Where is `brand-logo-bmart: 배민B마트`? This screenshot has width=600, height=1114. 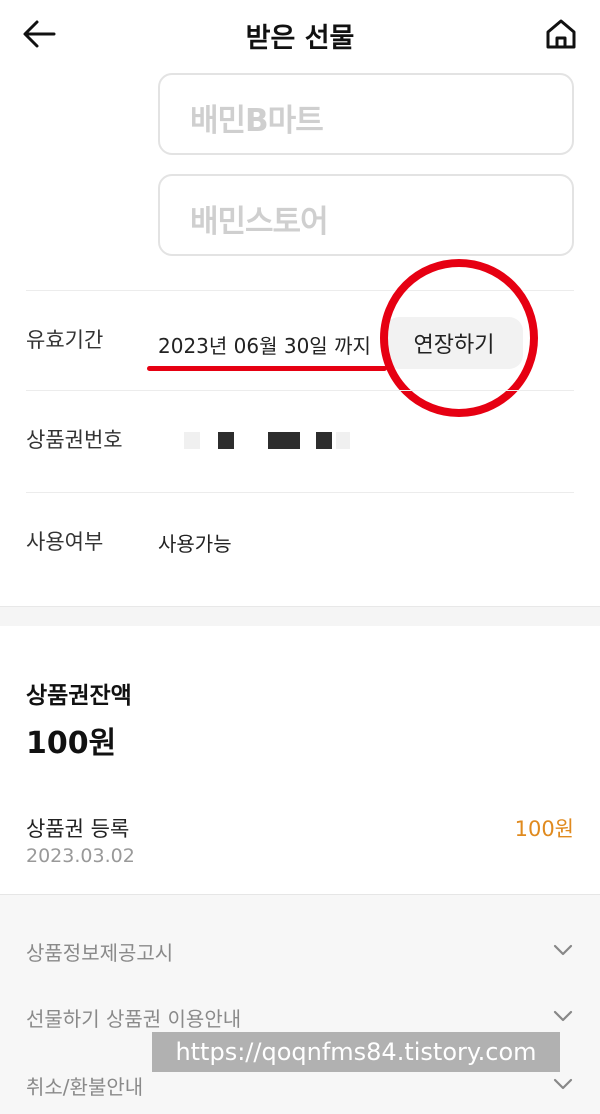 brand-logo-bmart: 배민B마트 is located at coordinates (366, 114).